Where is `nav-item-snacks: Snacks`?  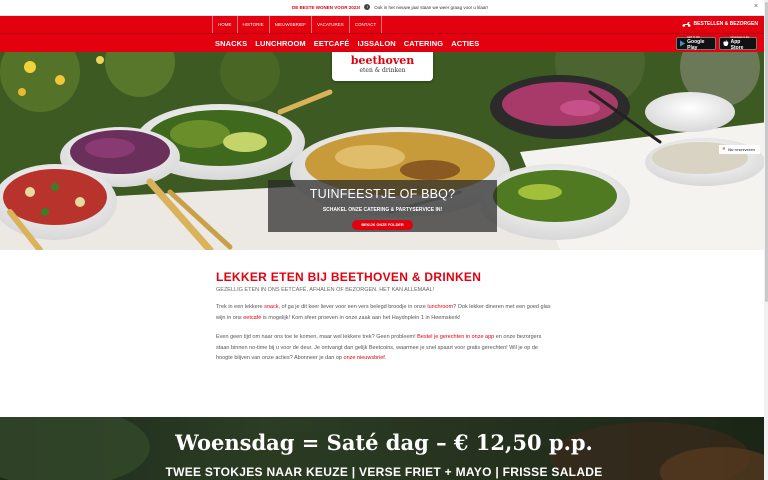 nav-item-snacks: Snacks is located at coordinates (231, 43).